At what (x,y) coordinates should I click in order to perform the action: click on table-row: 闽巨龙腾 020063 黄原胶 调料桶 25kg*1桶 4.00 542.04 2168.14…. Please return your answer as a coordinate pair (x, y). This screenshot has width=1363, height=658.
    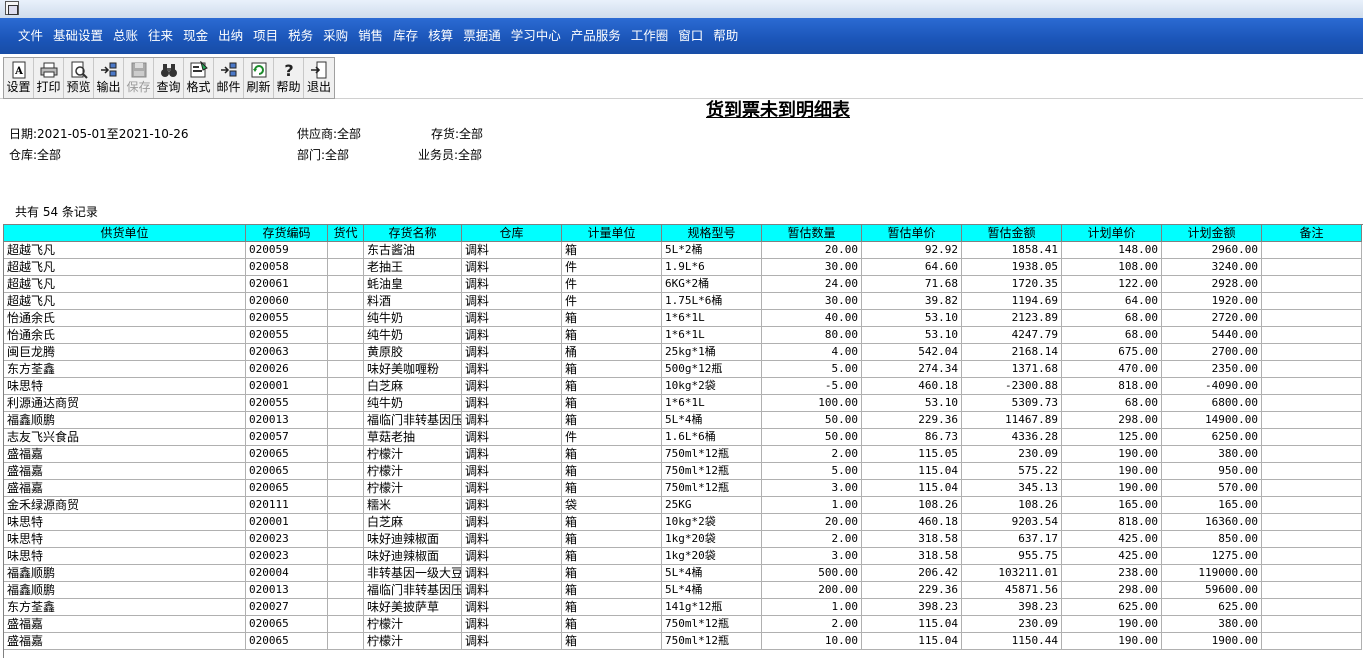
    Looking at the image, I should click on (683, 352).